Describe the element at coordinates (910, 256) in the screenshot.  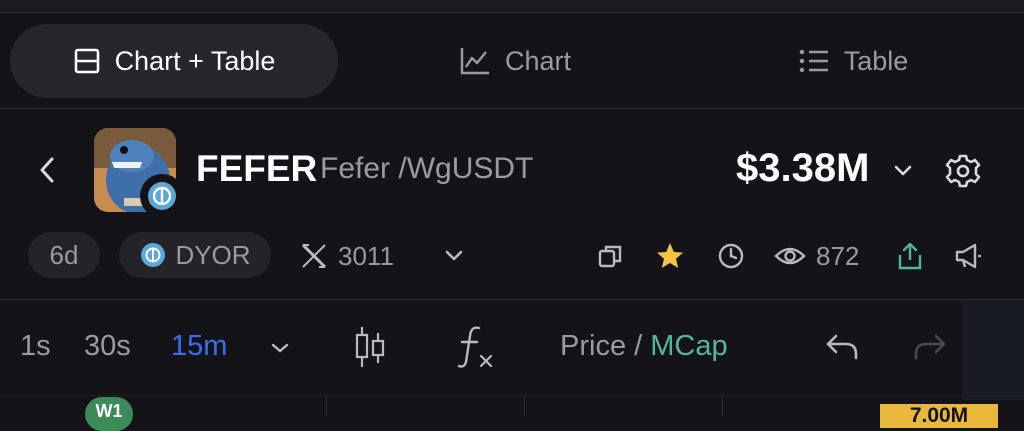
I see `share-icon` at that location.